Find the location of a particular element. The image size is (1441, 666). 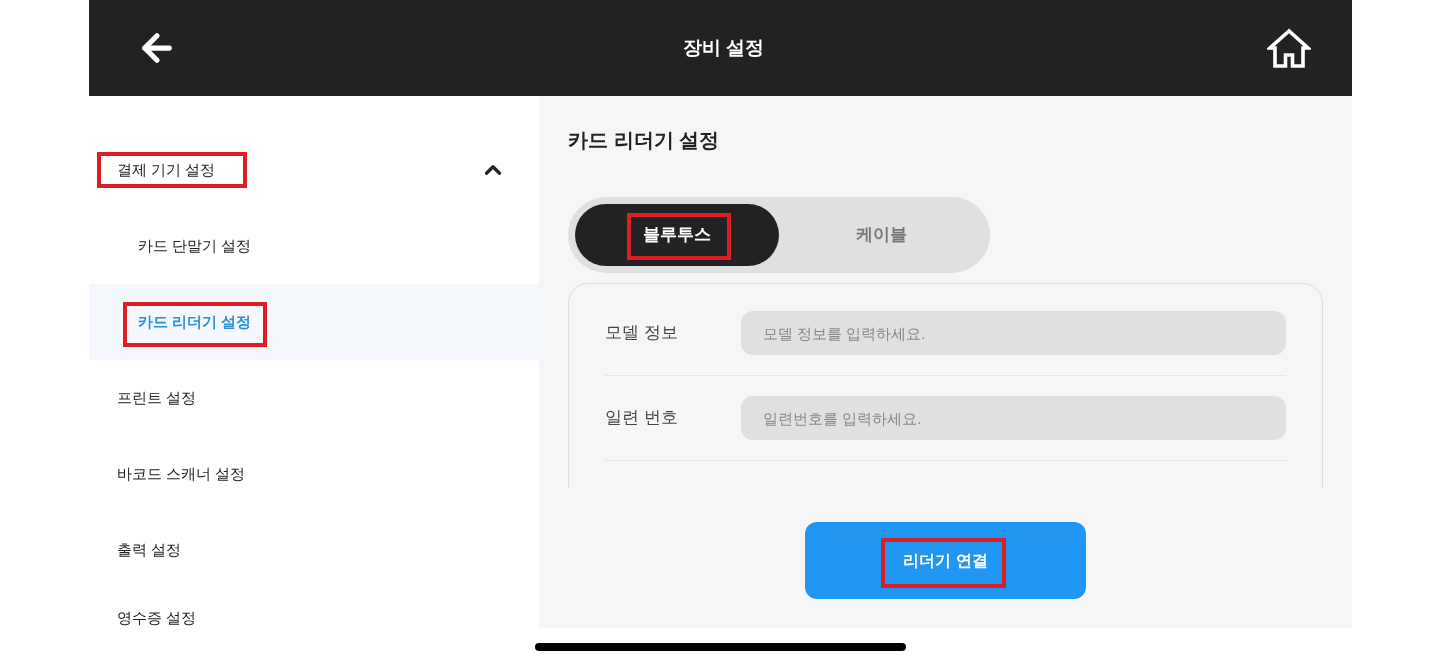

field-label: 일련 번호 is located at coordinates (642, 418).